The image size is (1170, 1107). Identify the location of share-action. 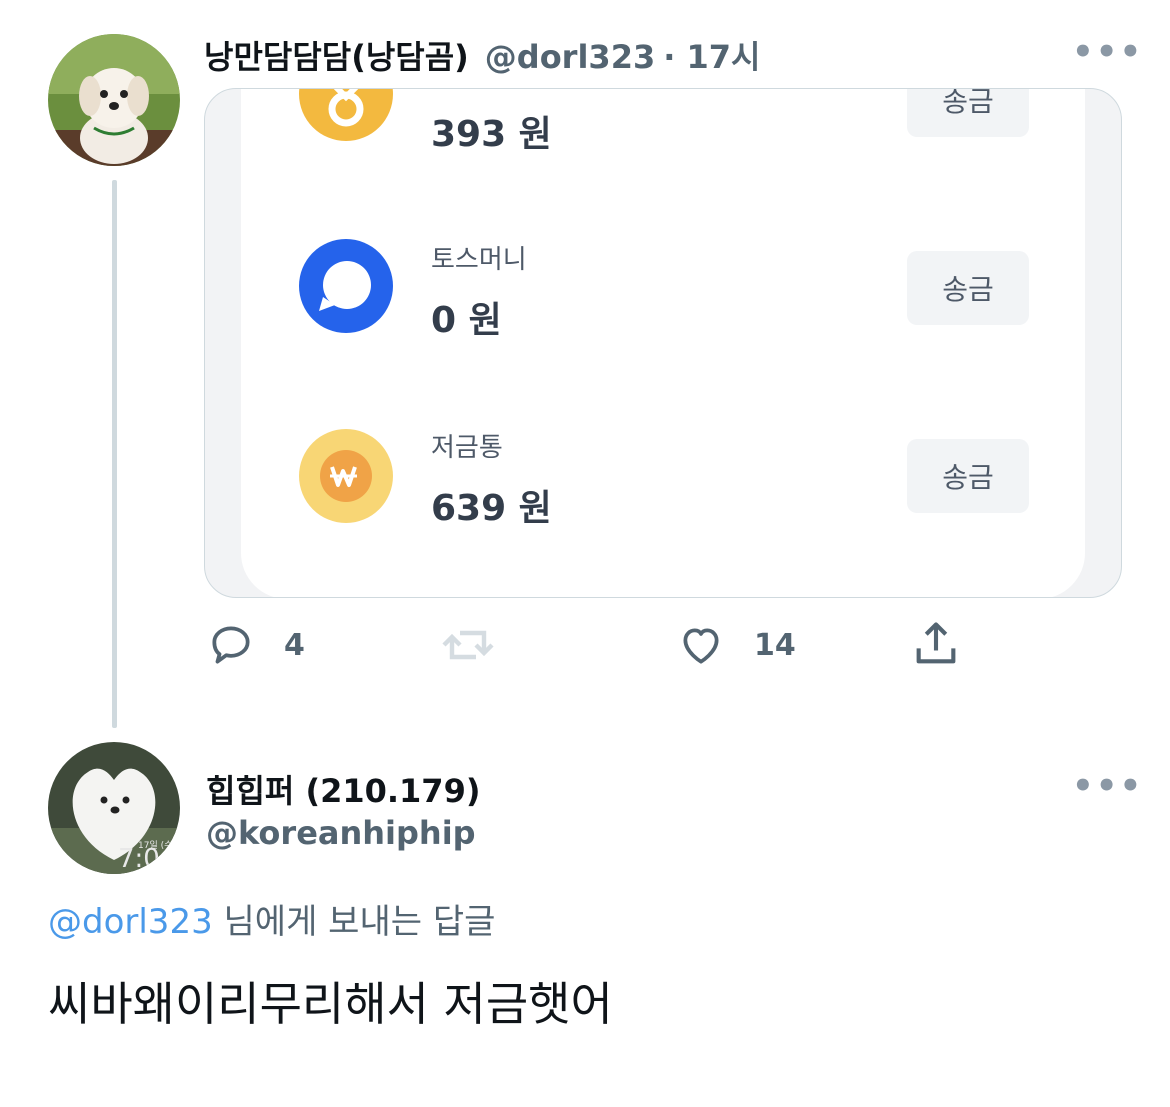
(936, 644).